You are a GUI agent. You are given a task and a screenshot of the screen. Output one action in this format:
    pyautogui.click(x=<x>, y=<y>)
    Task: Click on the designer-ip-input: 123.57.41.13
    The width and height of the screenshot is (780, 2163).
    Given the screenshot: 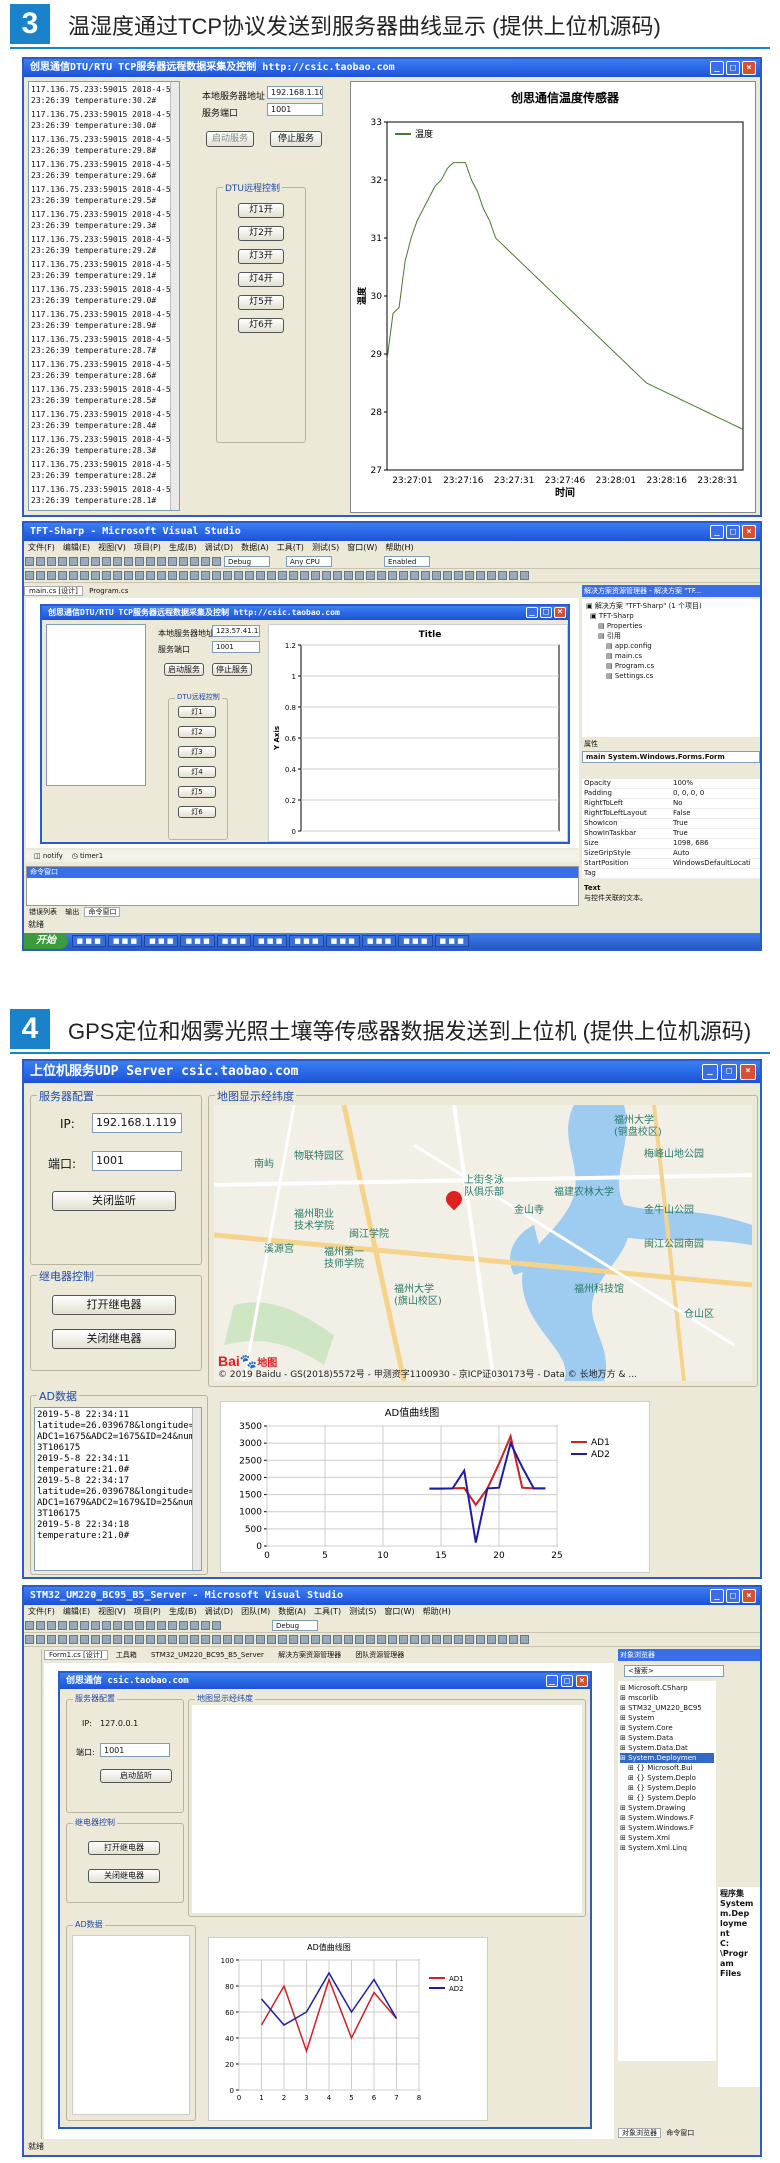 What is the action you would take?
    pyautogui.click(x=236, y=631)
    